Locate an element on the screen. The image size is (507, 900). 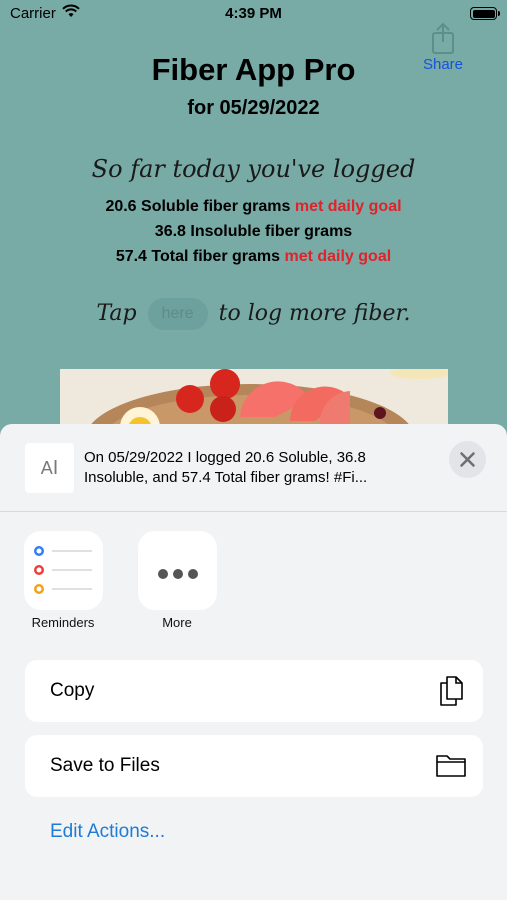
soluble-stat: 20.6 Soluble fiber grams met daily goal is located at coordinates (253, 207).